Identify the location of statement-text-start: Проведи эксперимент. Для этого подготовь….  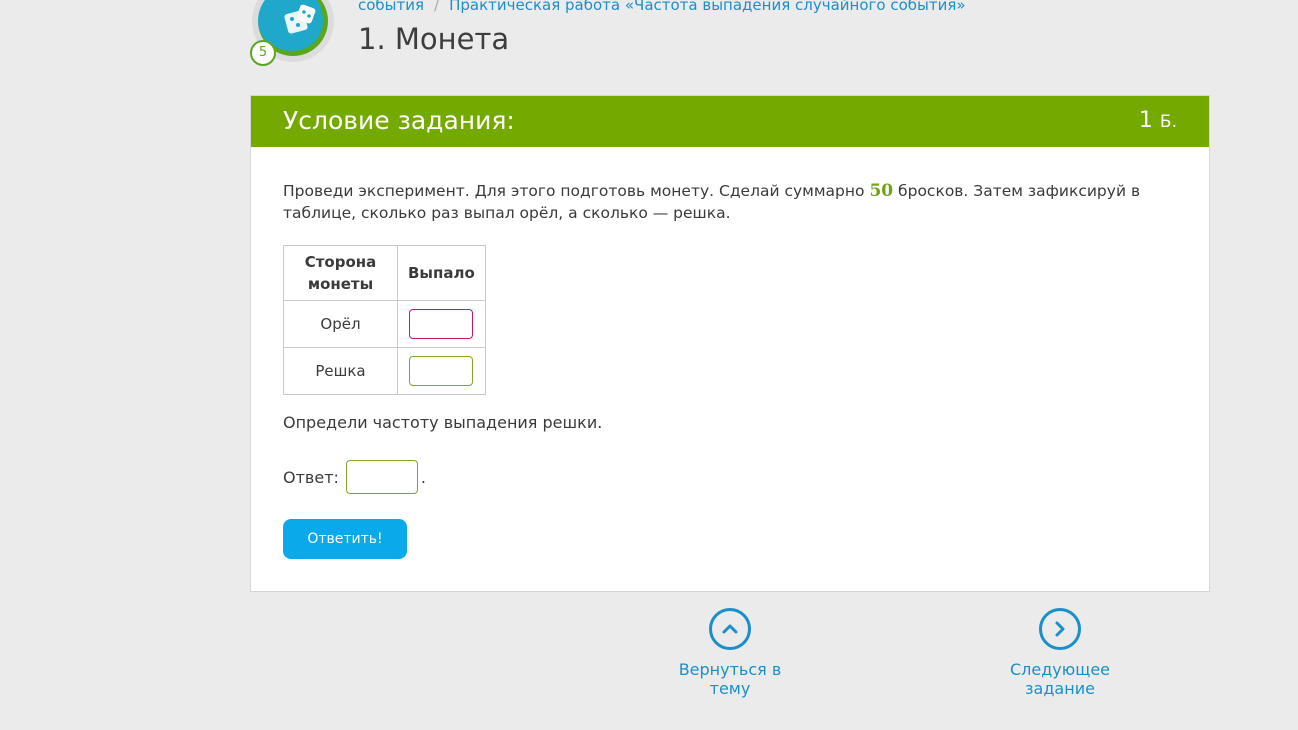
(576, 191).